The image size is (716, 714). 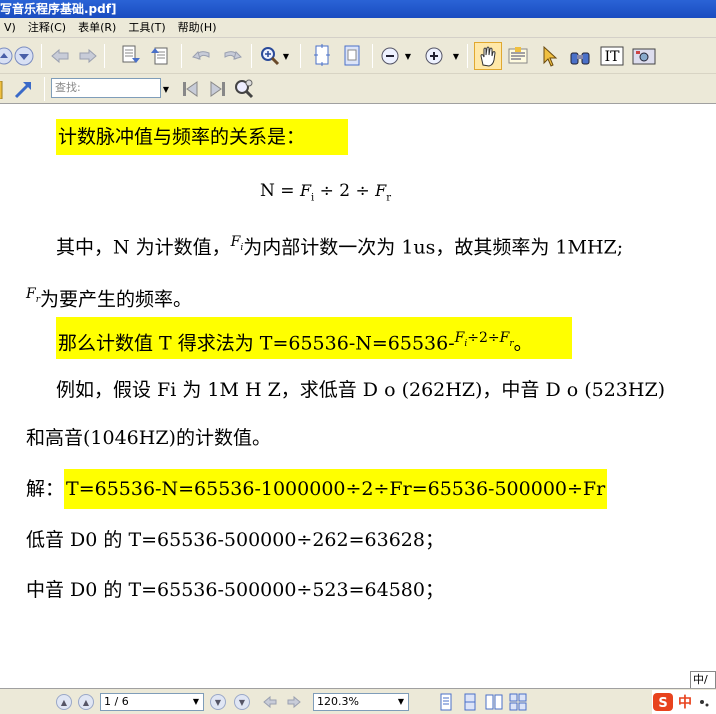 What do you see at coordinates (352, 56) in the screenshot?
I see `fit-page-icon` at bounding box center [352, 56].